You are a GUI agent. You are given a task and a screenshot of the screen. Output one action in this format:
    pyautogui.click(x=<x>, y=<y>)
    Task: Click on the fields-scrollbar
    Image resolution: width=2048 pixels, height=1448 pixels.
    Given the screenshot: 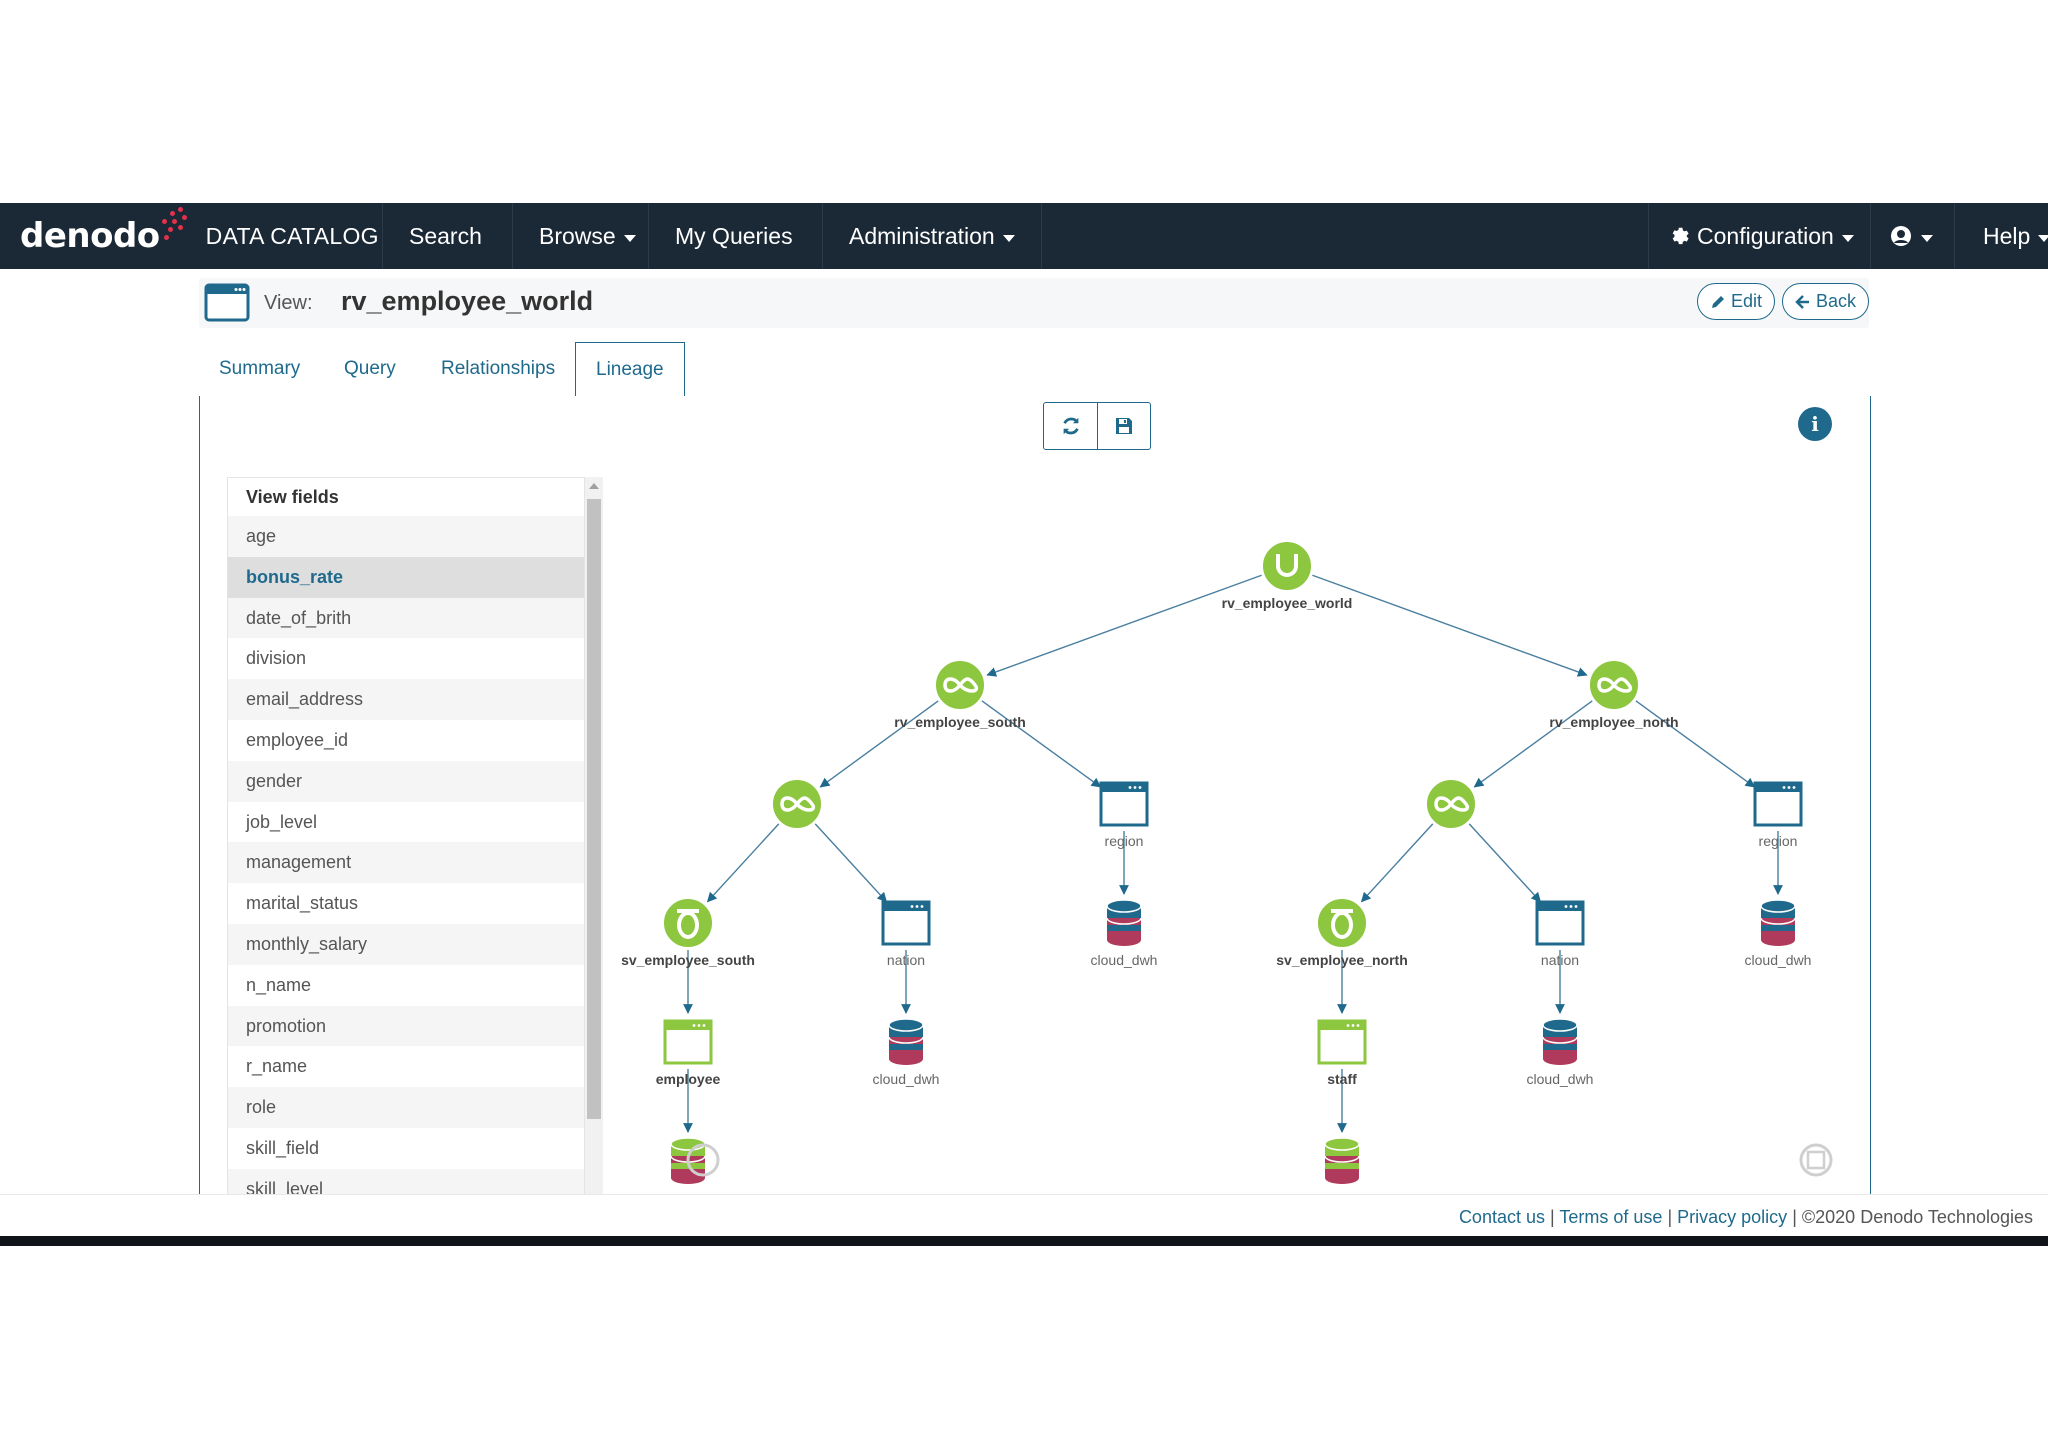 What is the action you would take?
    pyautogui.click(x=594, y=835)
    